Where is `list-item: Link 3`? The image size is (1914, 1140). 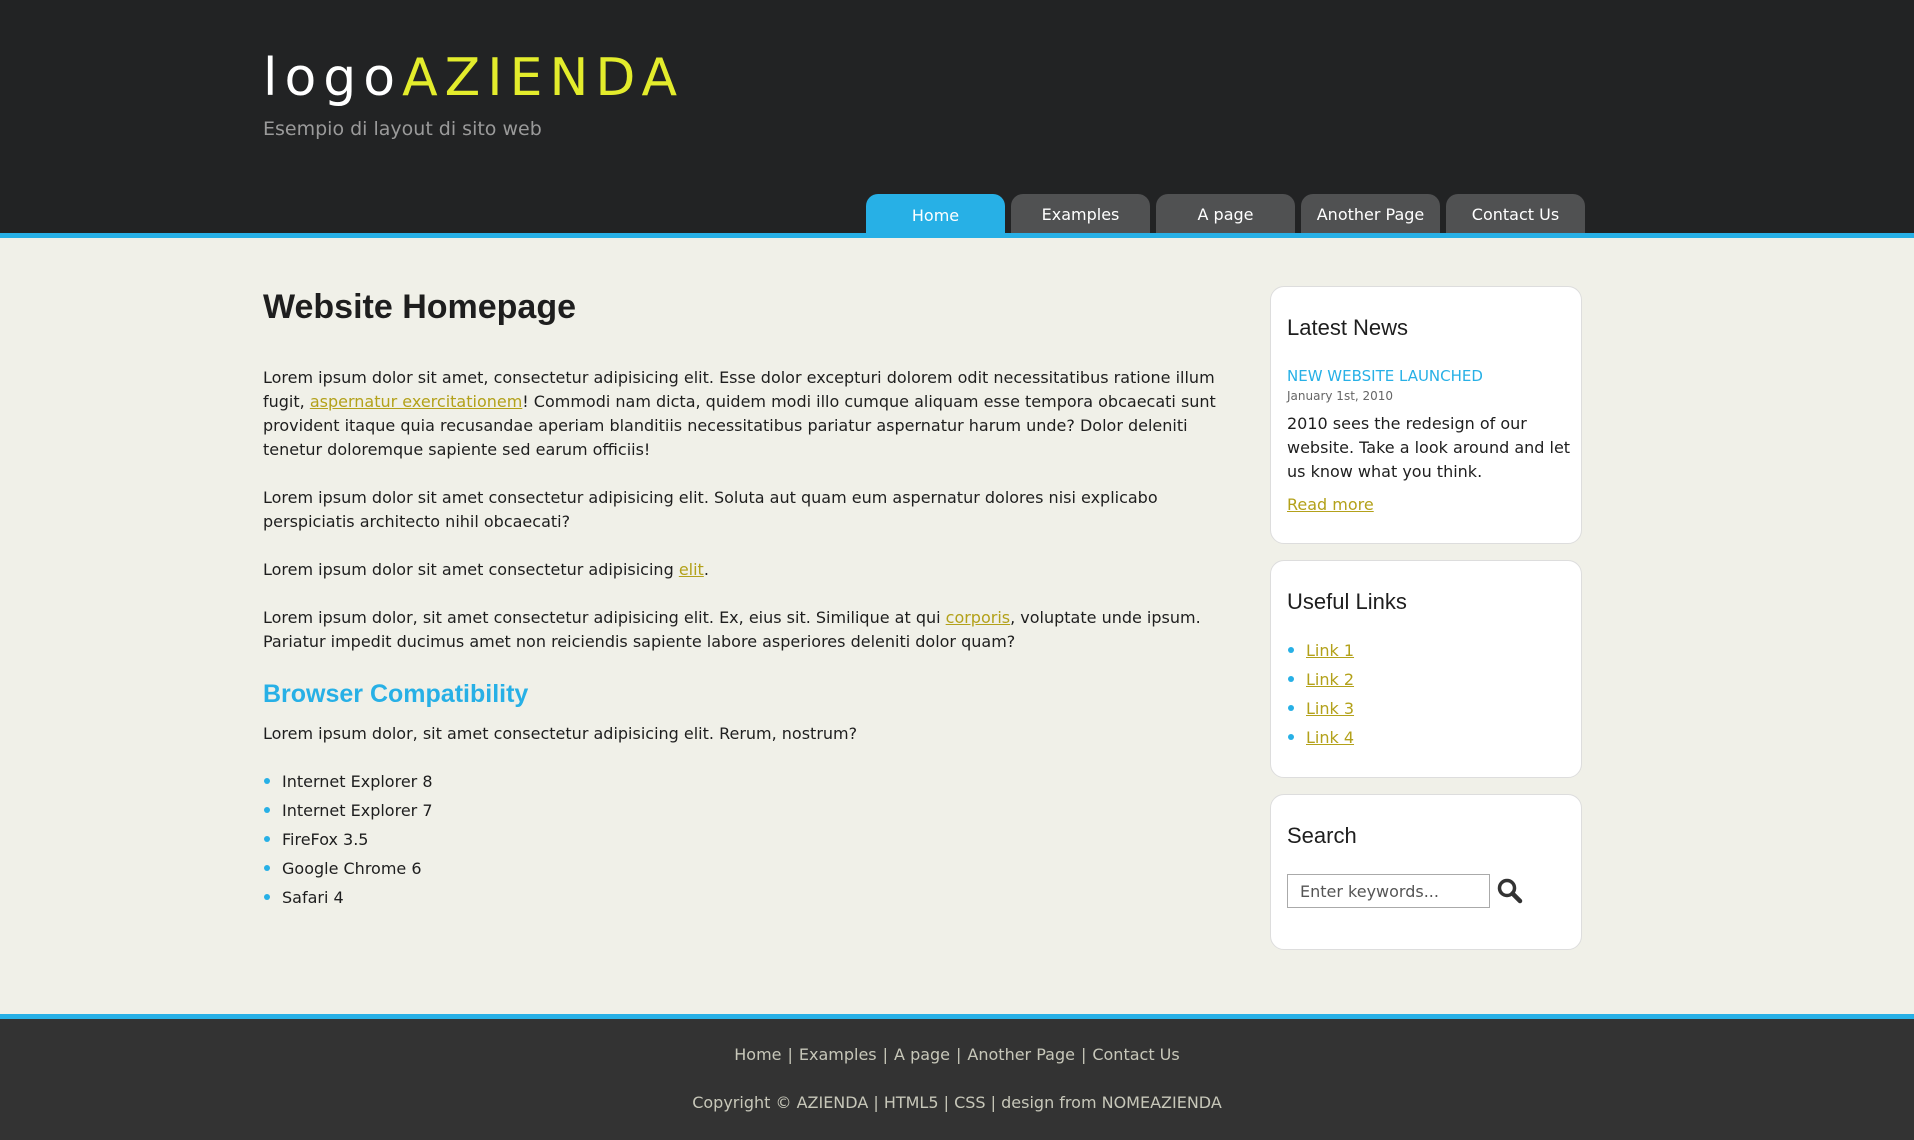
list-item: Link 3 is located at coordinates (1320, 713).